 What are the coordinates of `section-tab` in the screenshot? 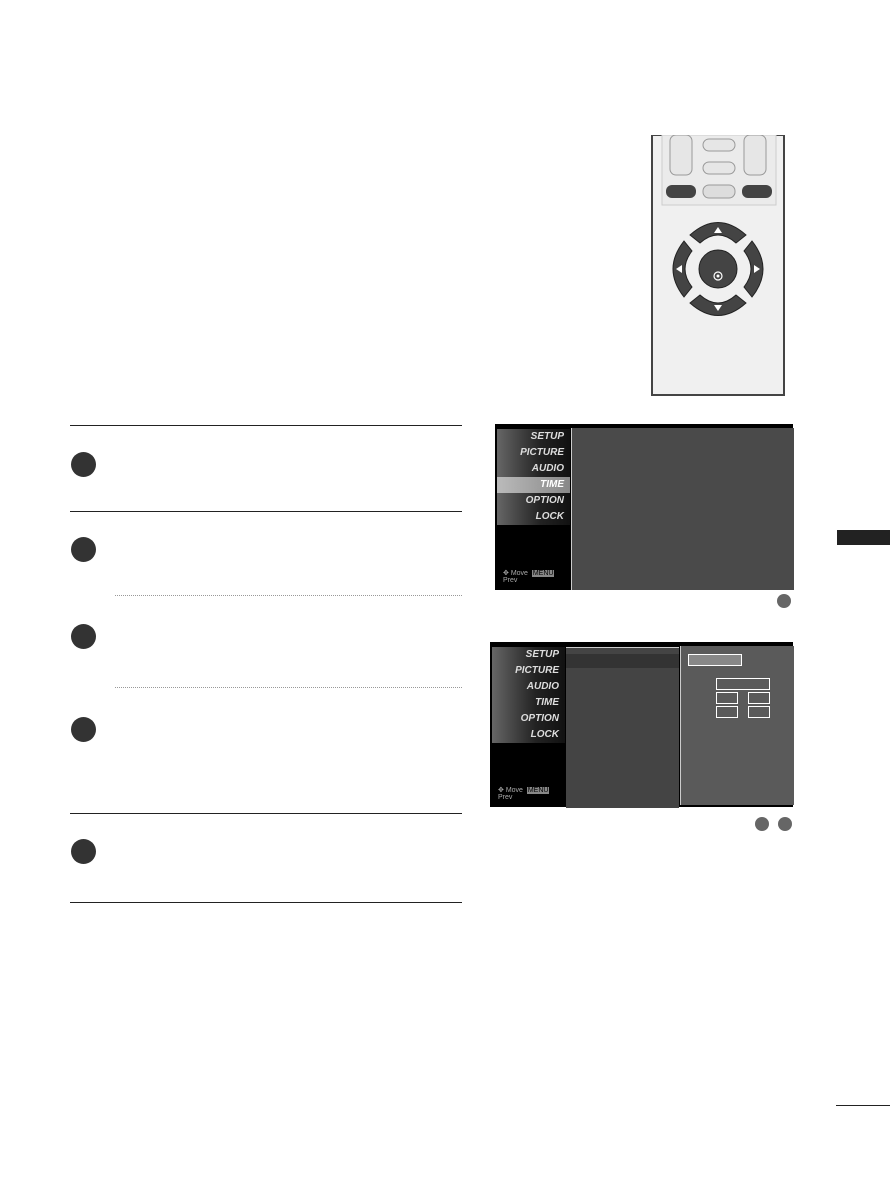 It's located at (863, 537).